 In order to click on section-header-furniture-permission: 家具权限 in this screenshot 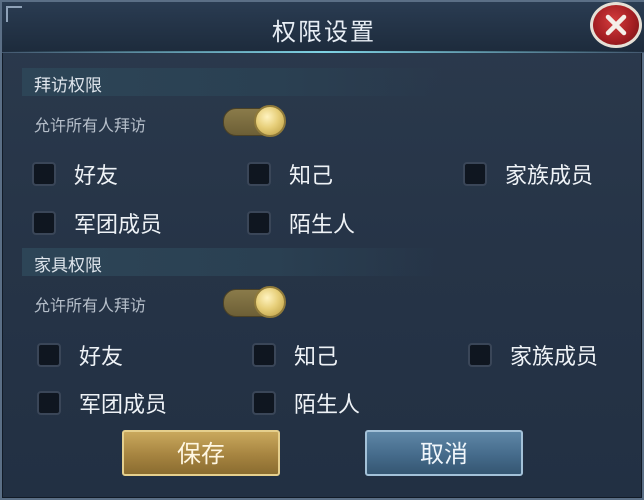, I will do `click(232, 262)`.